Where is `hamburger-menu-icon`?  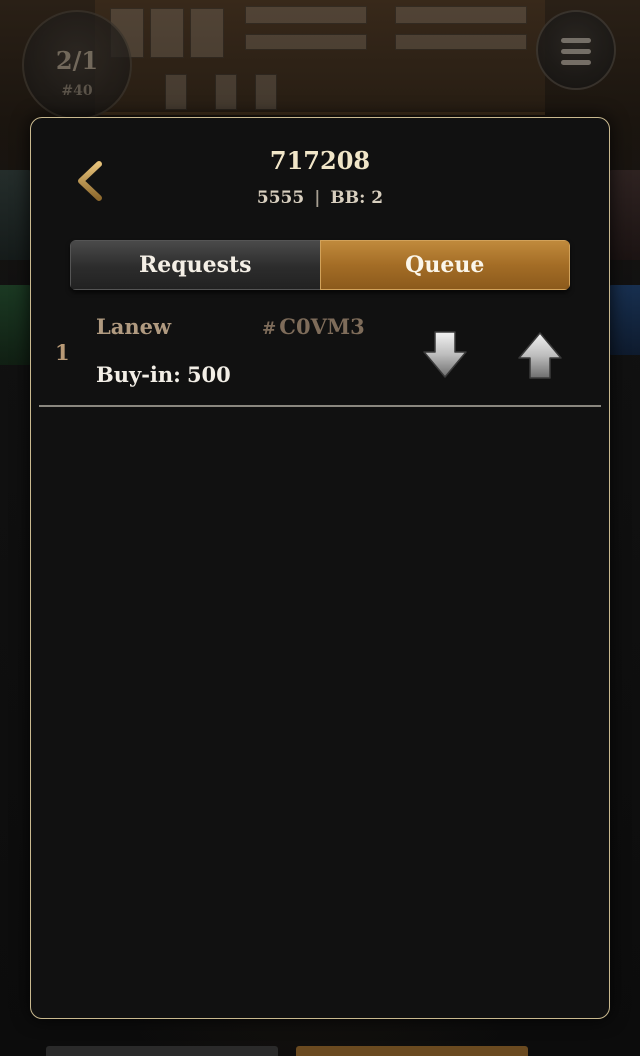
hamburger-menu-icon is located at coordinates (576, 40).